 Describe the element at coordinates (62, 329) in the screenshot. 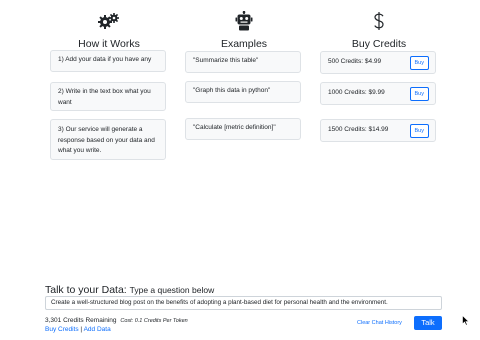

I see `buy-credits-link: Buy Credits` at that location.